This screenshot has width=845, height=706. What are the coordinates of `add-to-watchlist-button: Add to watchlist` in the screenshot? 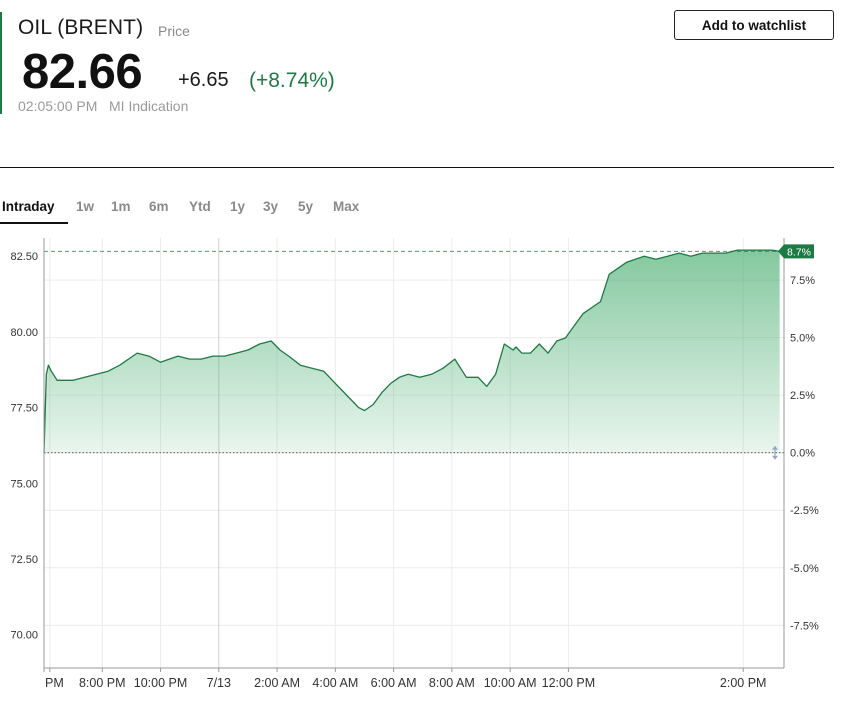 It's located at (754, 25).